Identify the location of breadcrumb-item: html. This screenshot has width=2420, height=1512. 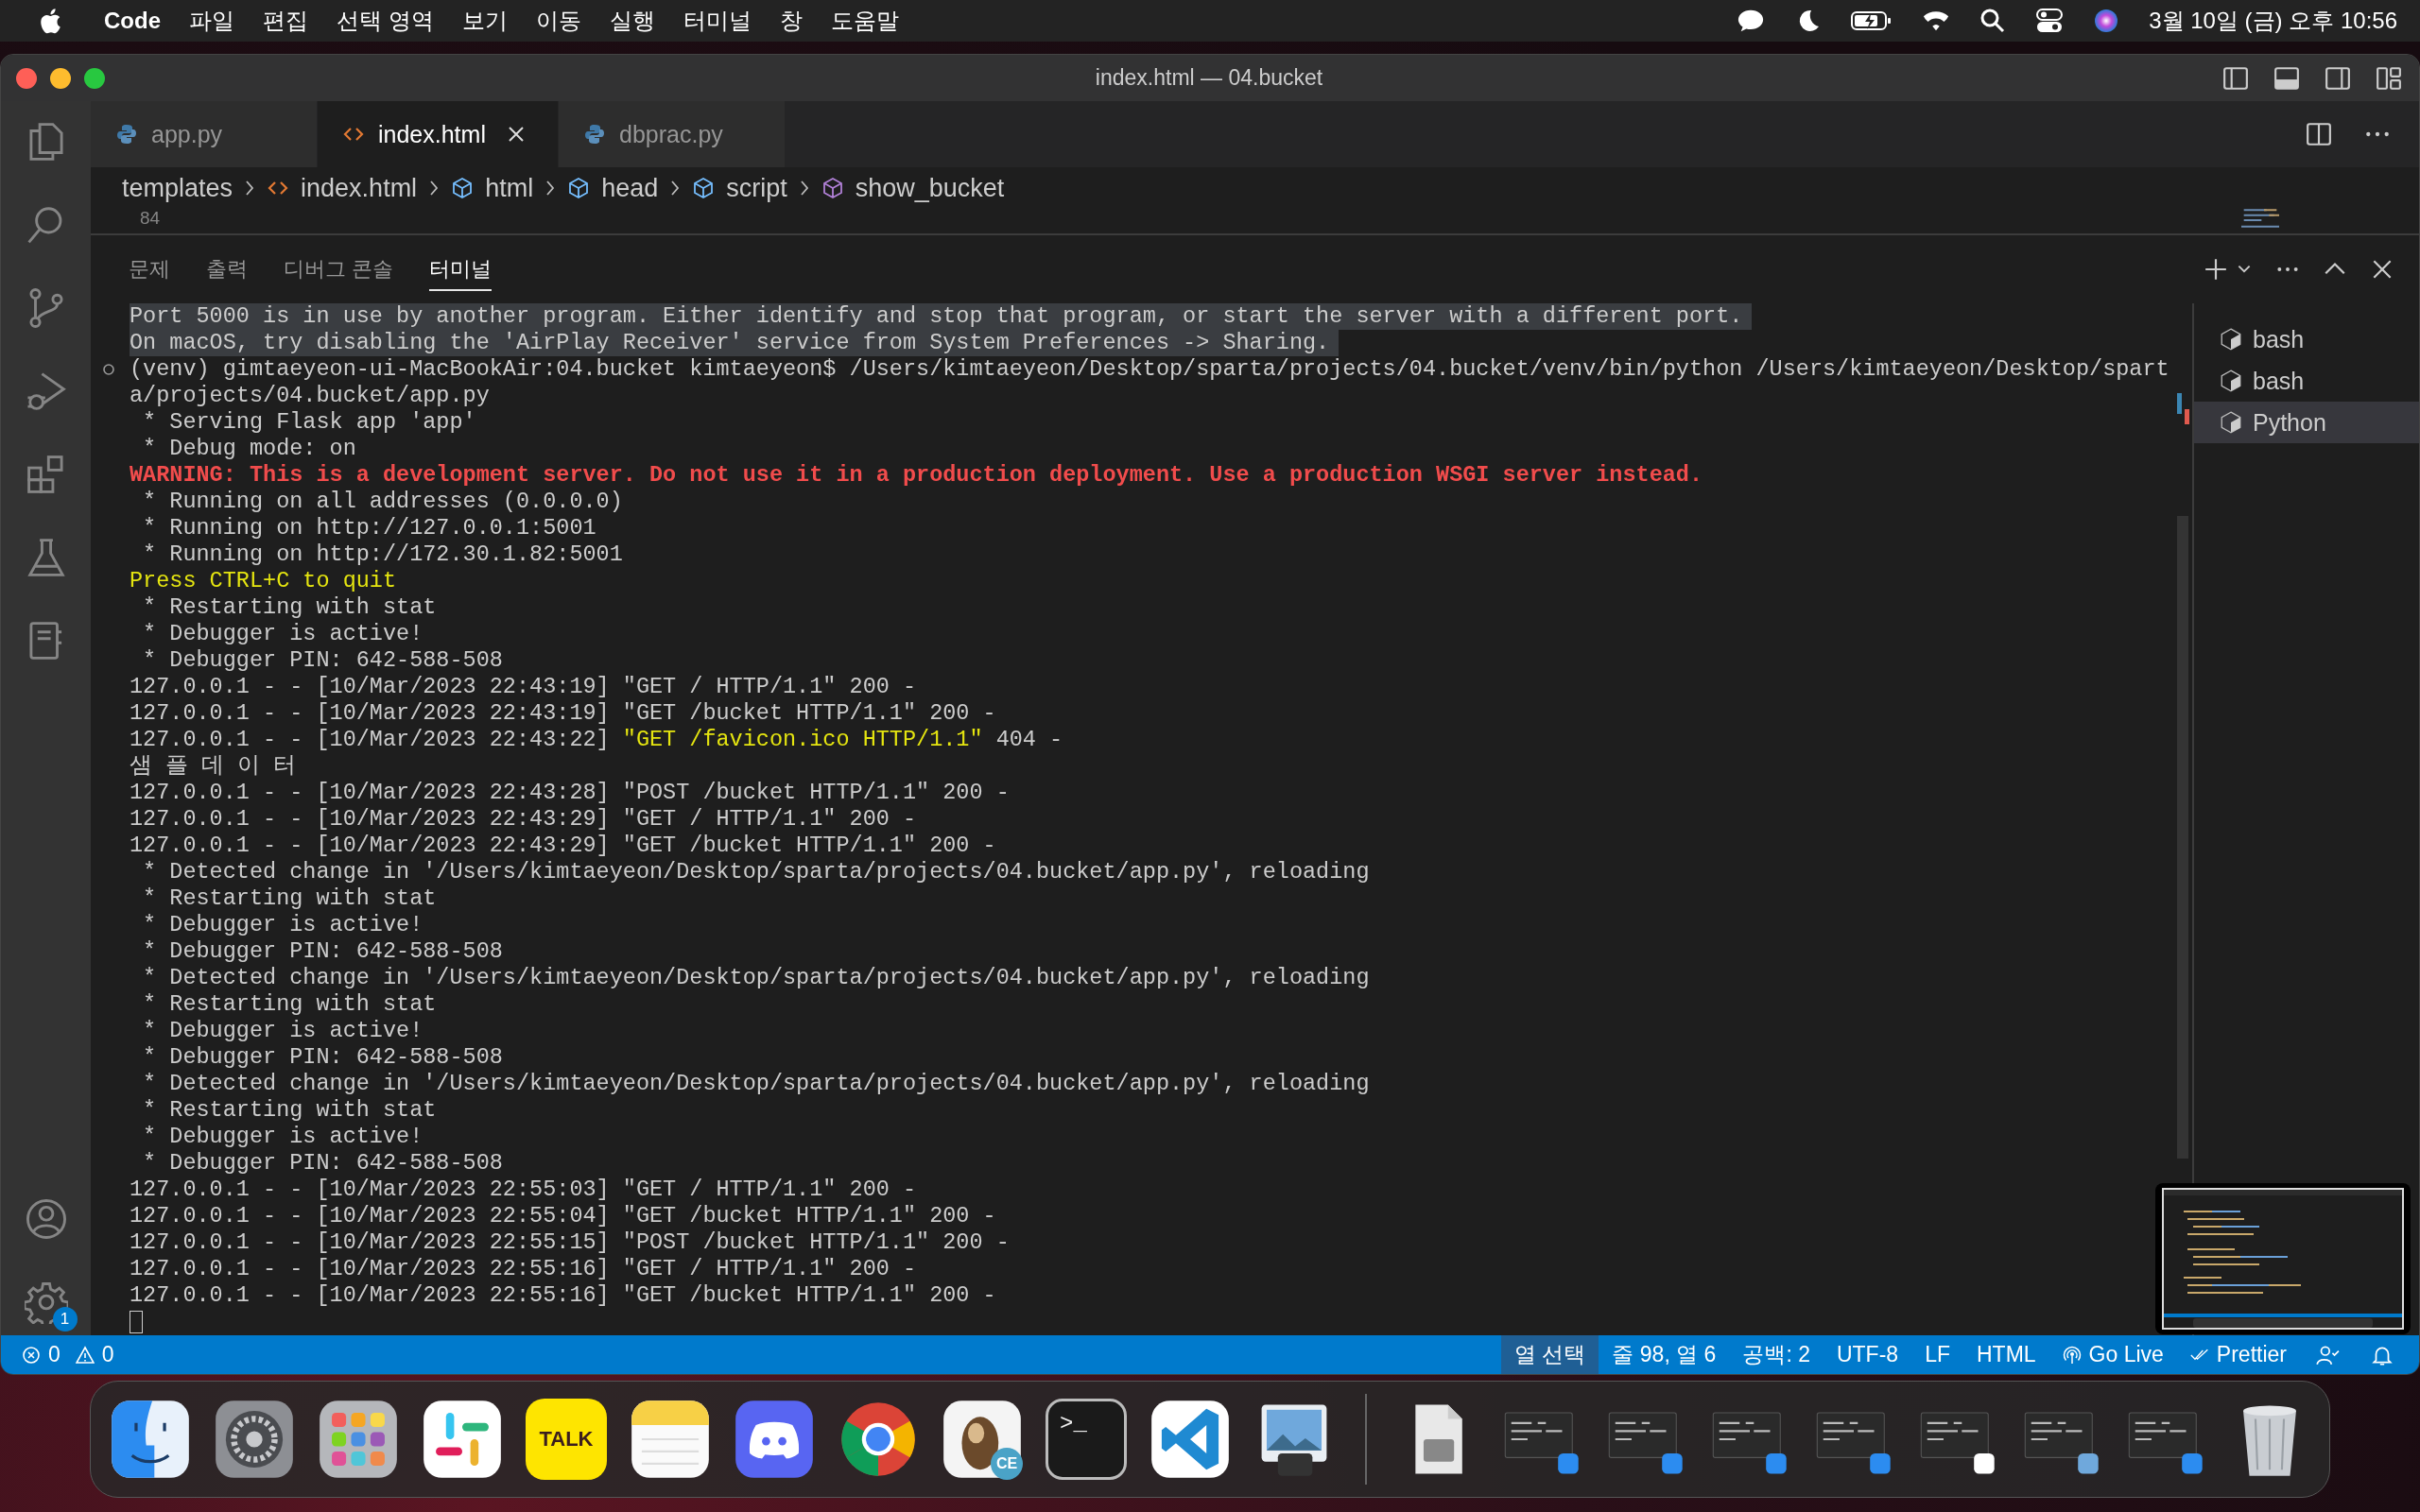
(509, 188).